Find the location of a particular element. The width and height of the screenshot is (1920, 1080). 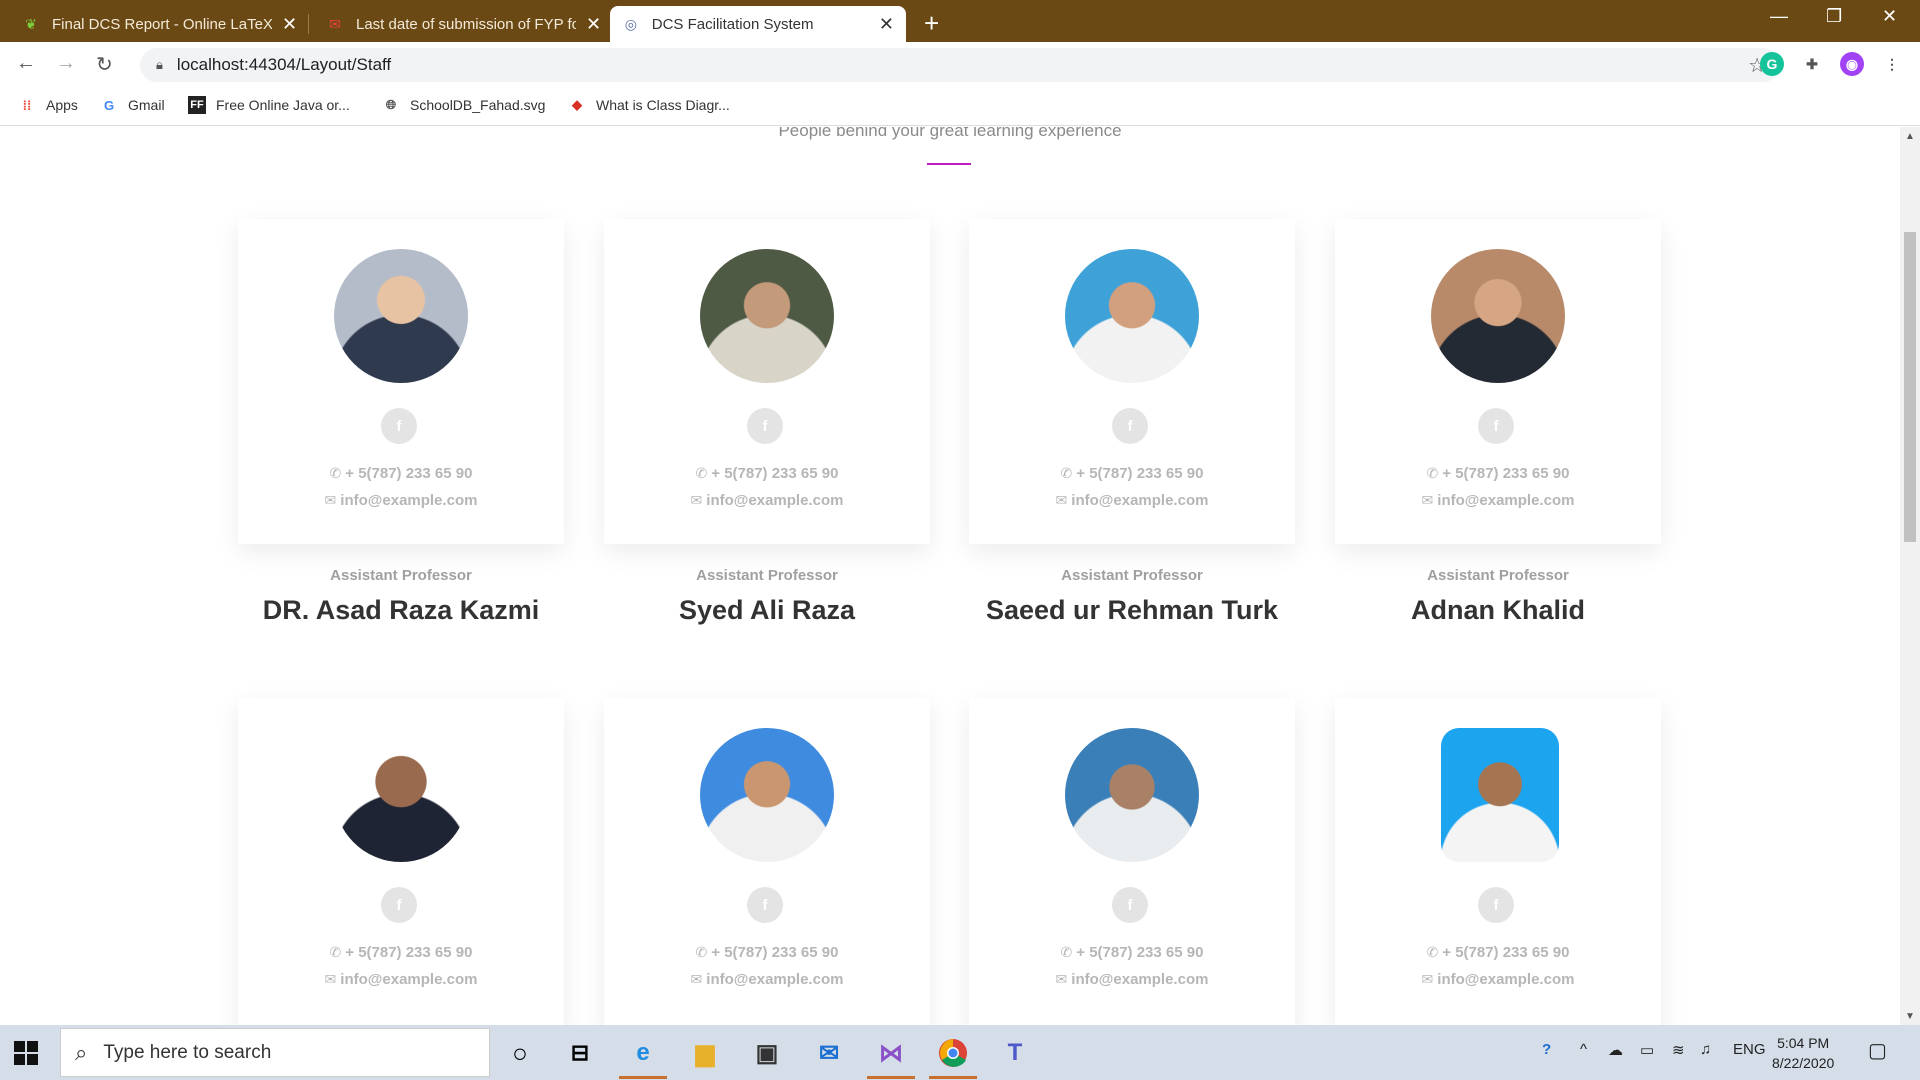

bookmark-gmail: G Gmail is located at coordinates (132, 105).